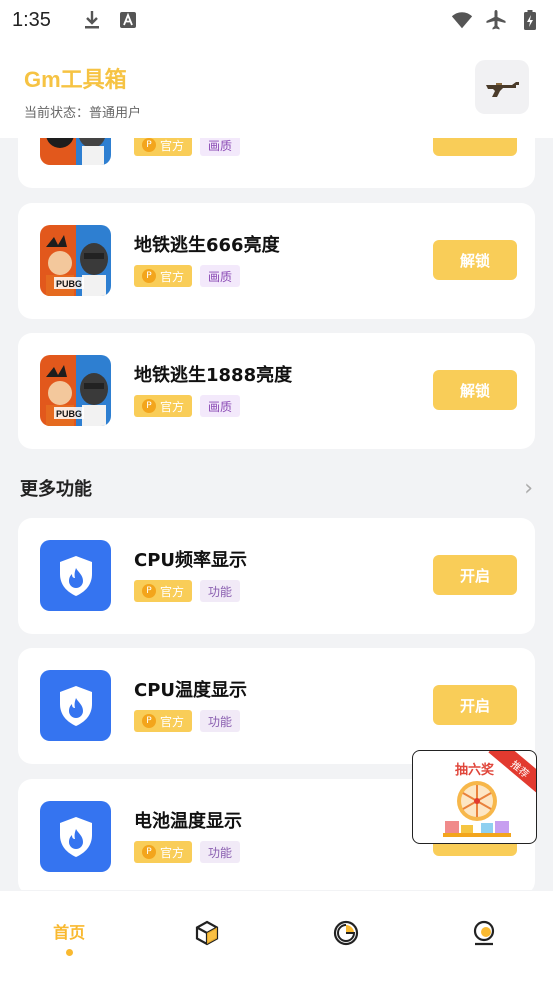 The image size is (553, 983). Describe the element at coordinates (477, 809) in the screenshot. I see `prize-wheel-icon` at that location.